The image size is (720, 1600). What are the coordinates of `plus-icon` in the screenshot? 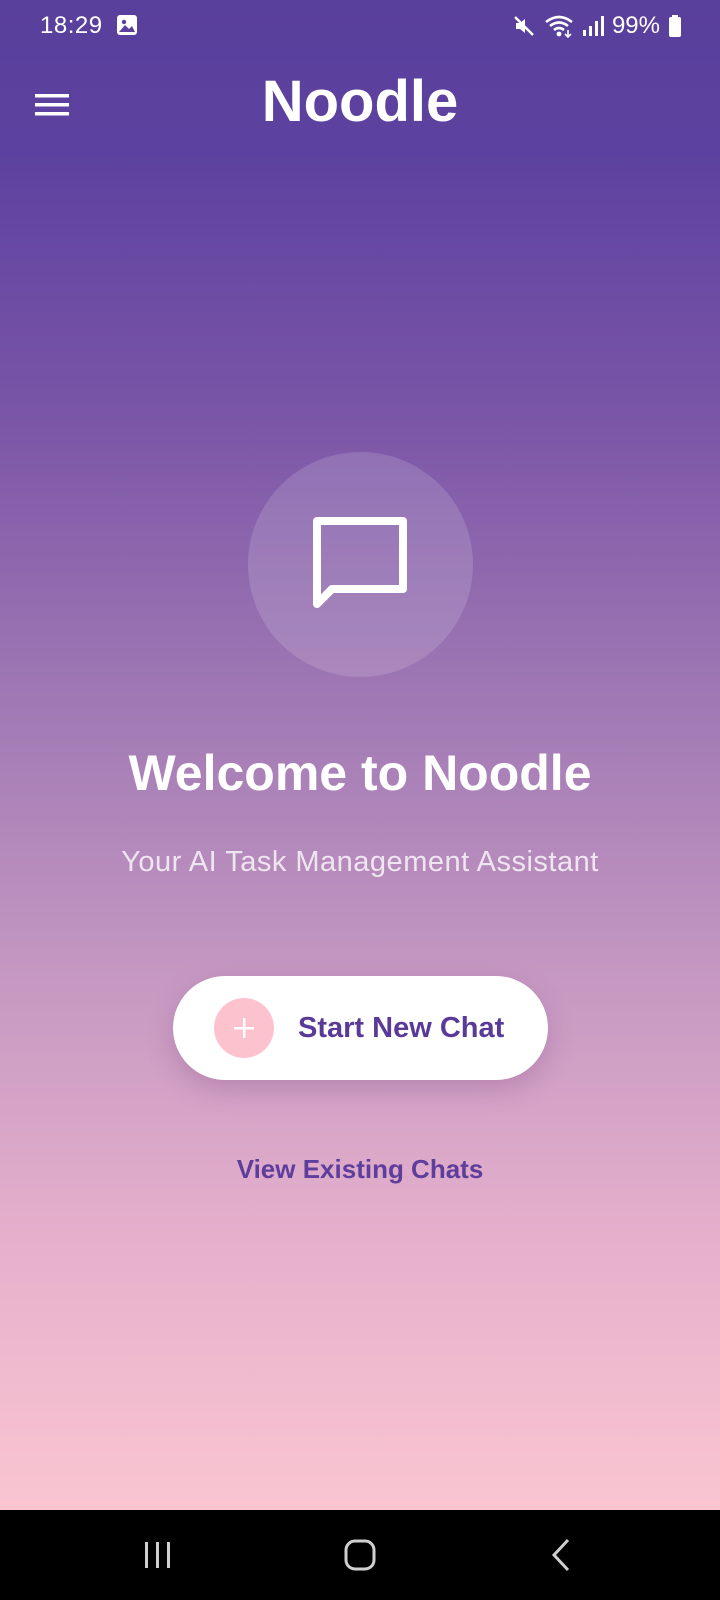 It's located at (244, 1028).